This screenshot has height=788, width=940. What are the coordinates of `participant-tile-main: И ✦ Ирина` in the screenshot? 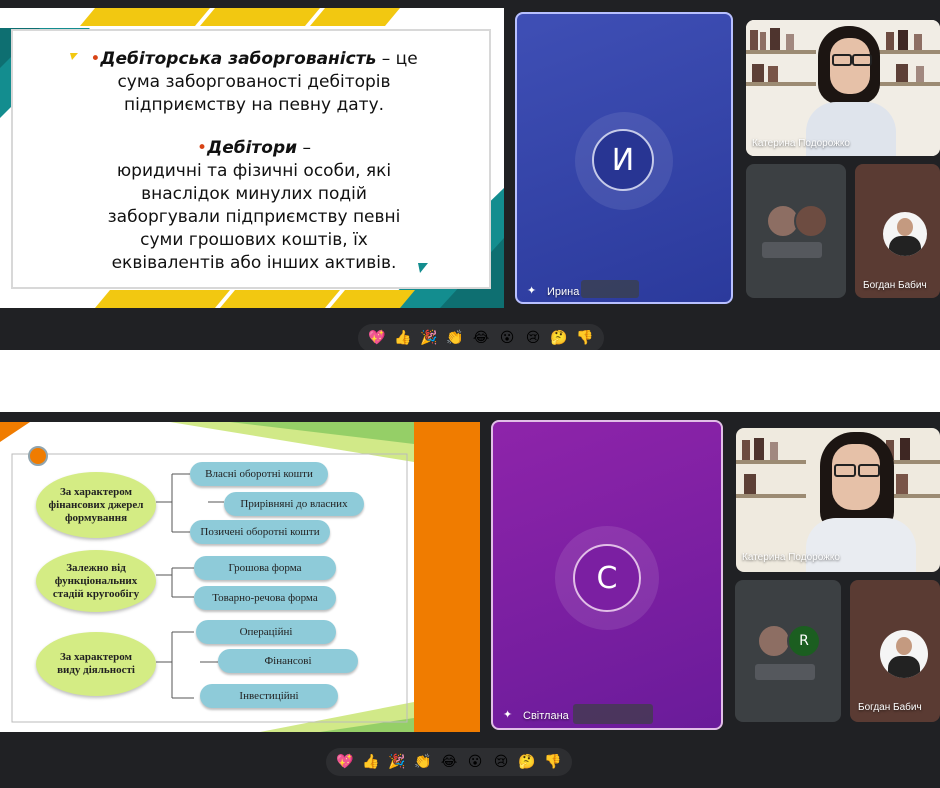 It's located at (624, 158).